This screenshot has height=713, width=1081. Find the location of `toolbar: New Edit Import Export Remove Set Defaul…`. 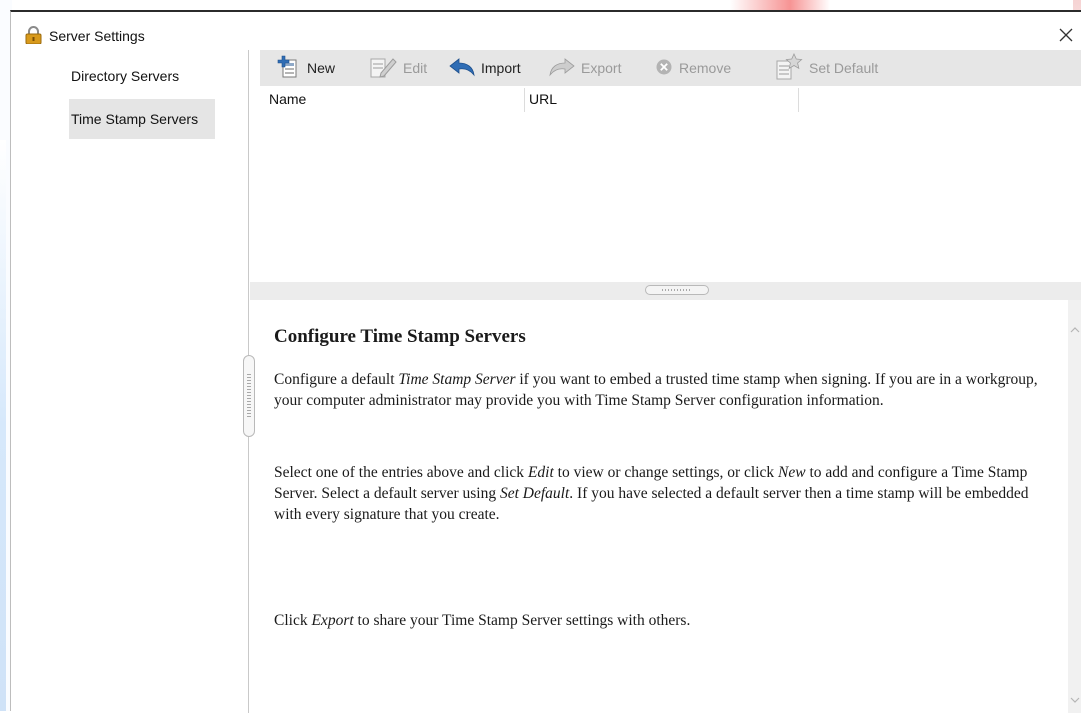

toolbar: New Edit Import Export Remove Set Defaul… is located at coordinates (670, 68).